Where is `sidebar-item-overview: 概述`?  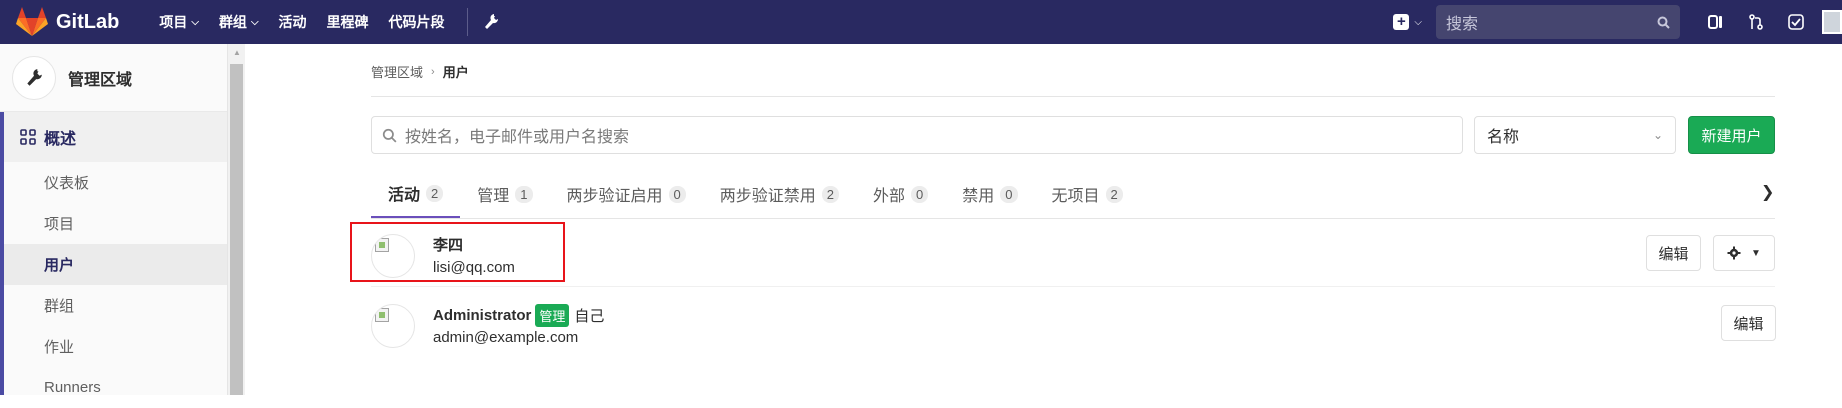
sidebar-item-overview: 概述 is located at coordinates (113, 137).